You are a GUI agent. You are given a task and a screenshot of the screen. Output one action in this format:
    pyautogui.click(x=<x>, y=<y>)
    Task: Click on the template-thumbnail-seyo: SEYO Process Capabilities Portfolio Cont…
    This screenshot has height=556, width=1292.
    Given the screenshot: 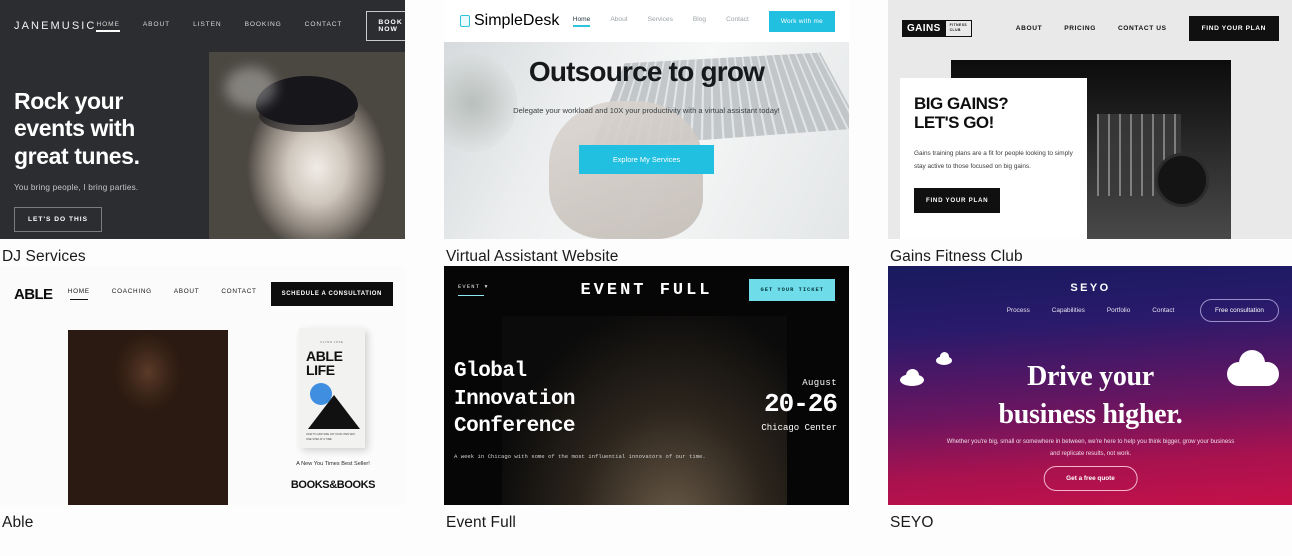 What is the action you would take?
    pyautogui.click(x=1090, y=385)
    